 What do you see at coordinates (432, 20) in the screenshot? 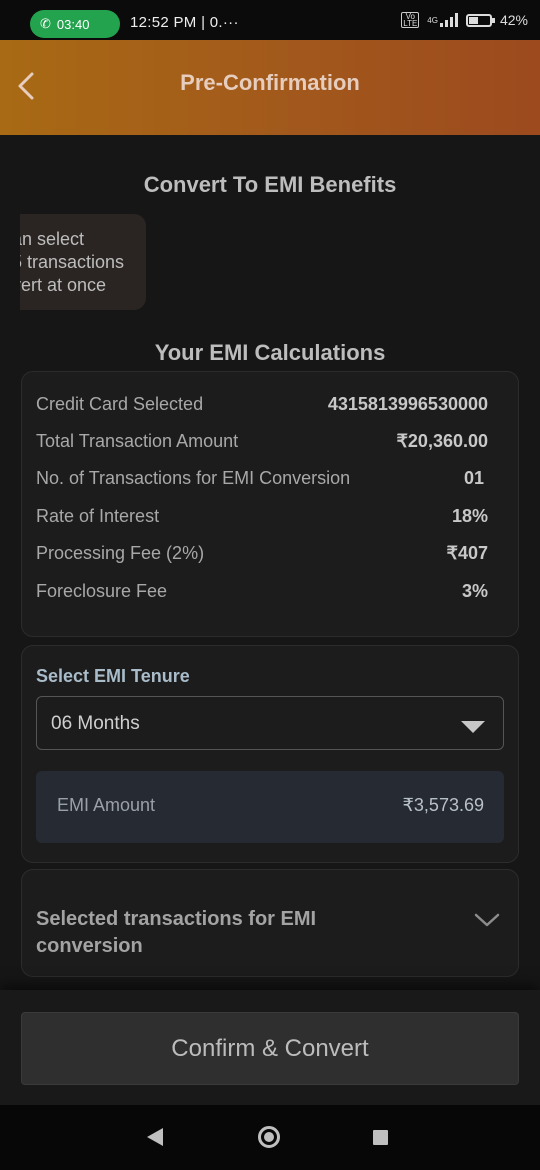
I see `network-type: 4G` at bounding box center [432, 20].